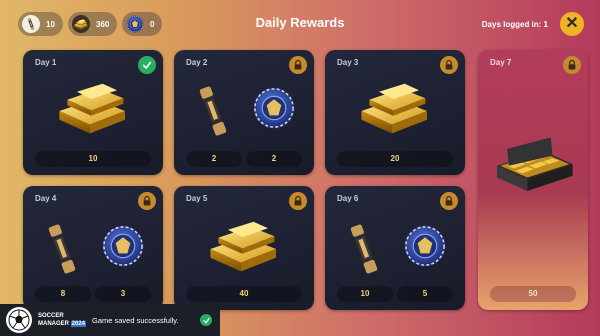 The image size is (600, 336). Describe the element at coordinates (534, 170) in the screenshot. I see `briefcase-gold-icon` at that location.